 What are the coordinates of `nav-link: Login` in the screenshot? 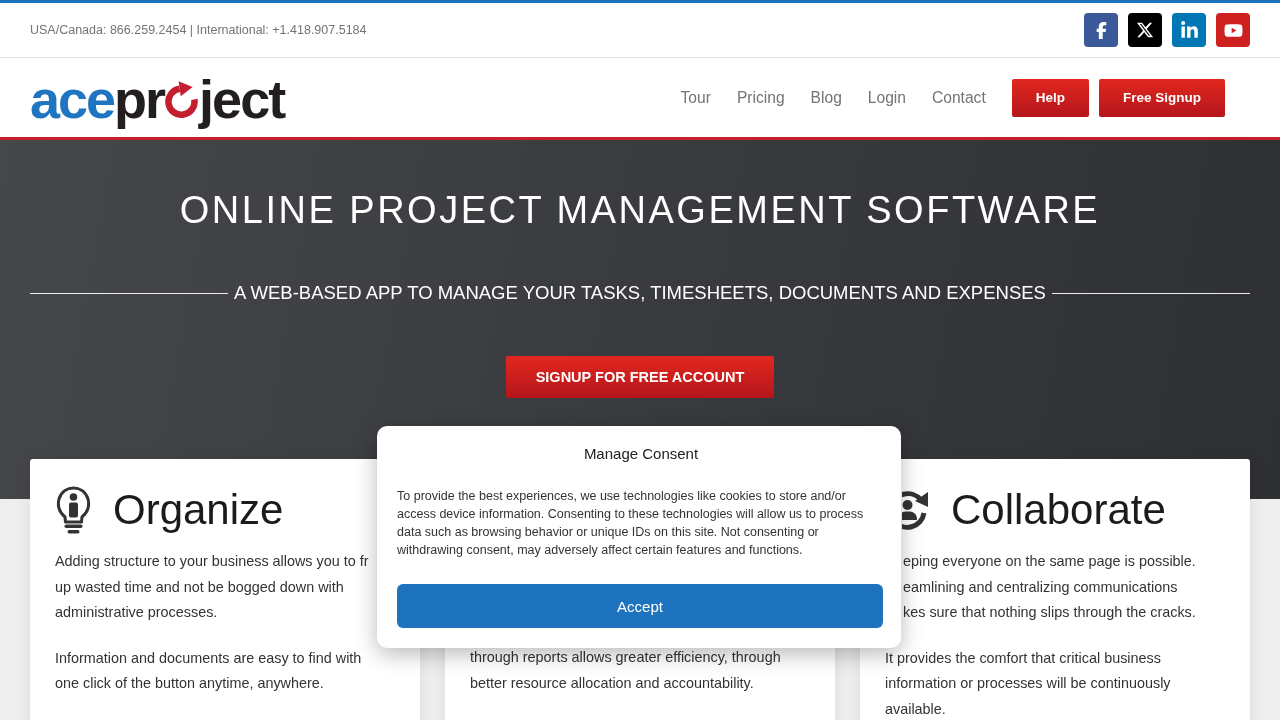 It's located at (886, 97).